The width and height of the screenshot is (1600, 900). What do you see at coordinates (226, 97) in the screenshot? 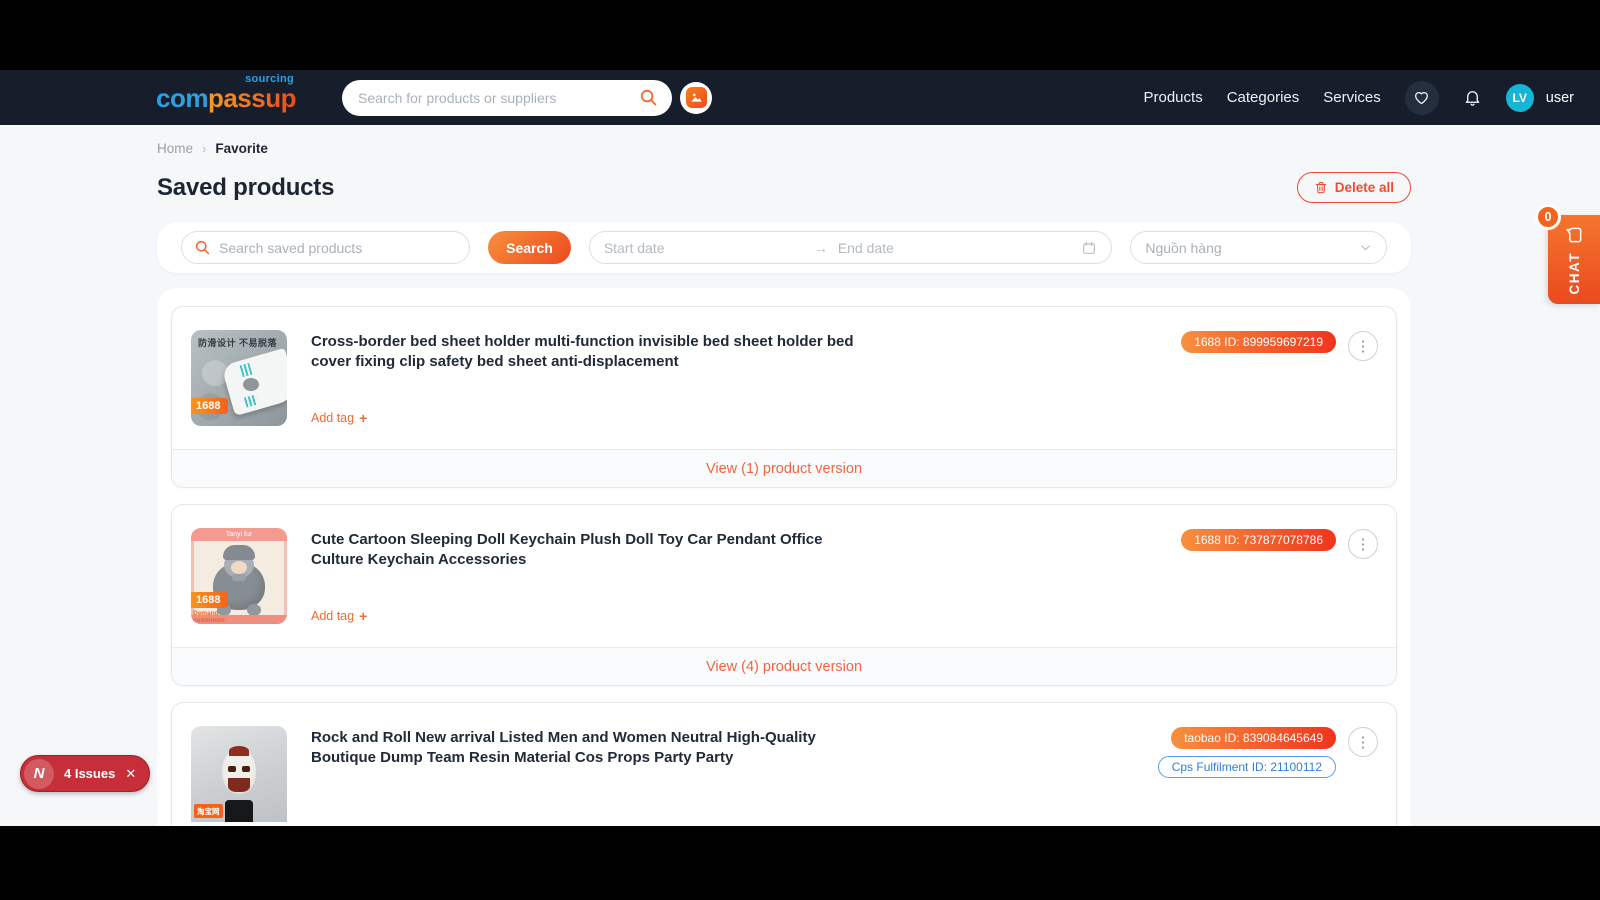
I see `logo-wordmark: compassup` at bounding box center [226, 97].